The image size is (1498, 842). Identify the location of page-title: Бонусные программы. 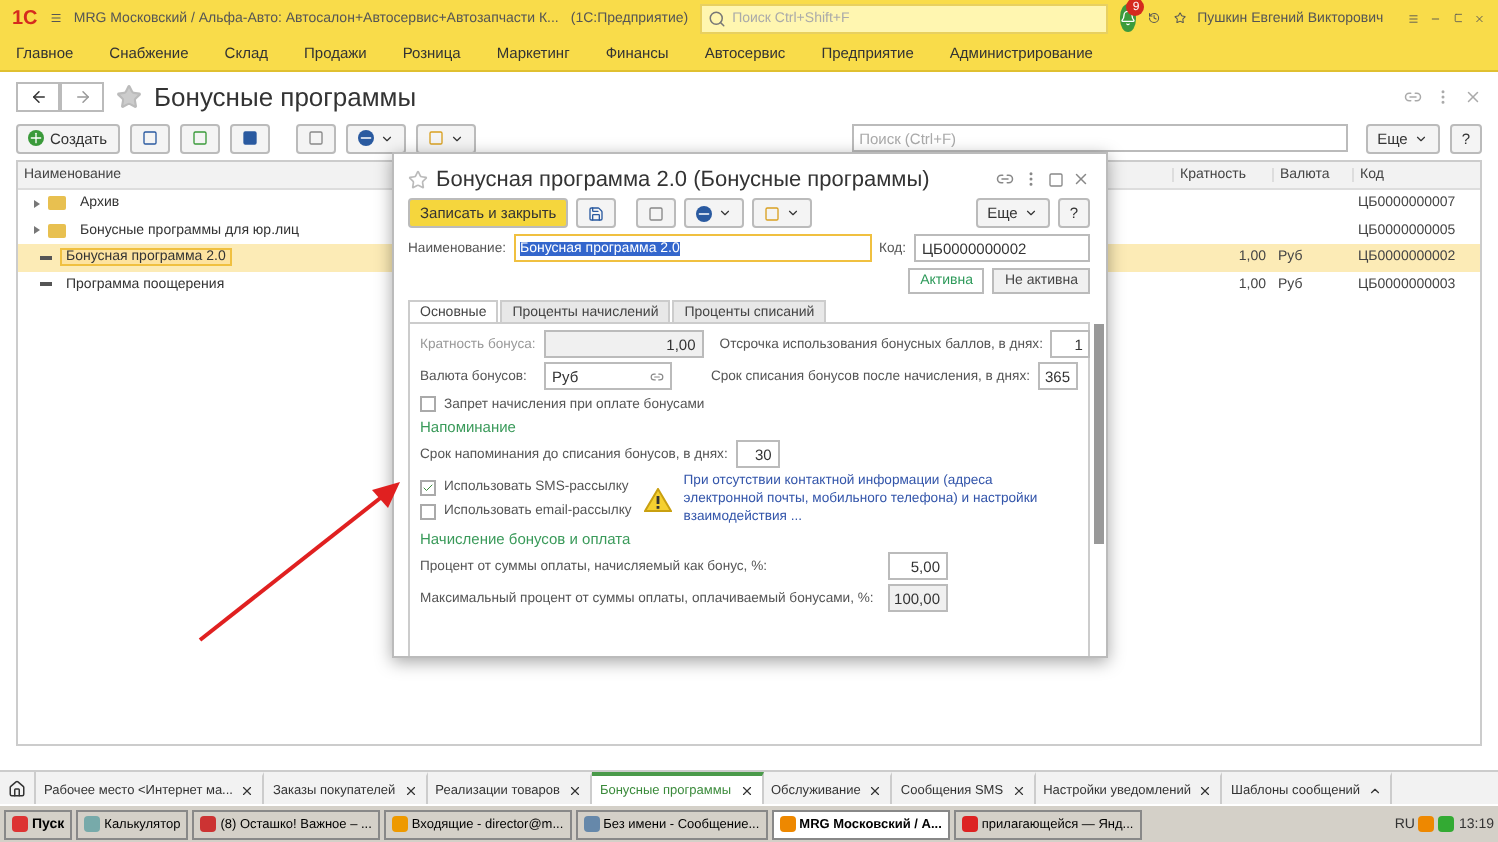
(285, 96).